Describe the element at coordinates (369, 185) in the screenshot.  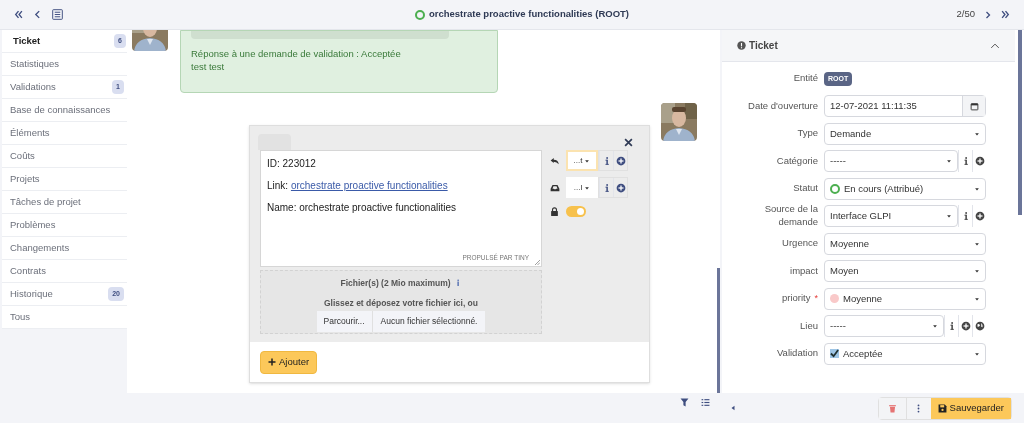
I see `ticket-link: orchestrate proactive functionalities` at that location.